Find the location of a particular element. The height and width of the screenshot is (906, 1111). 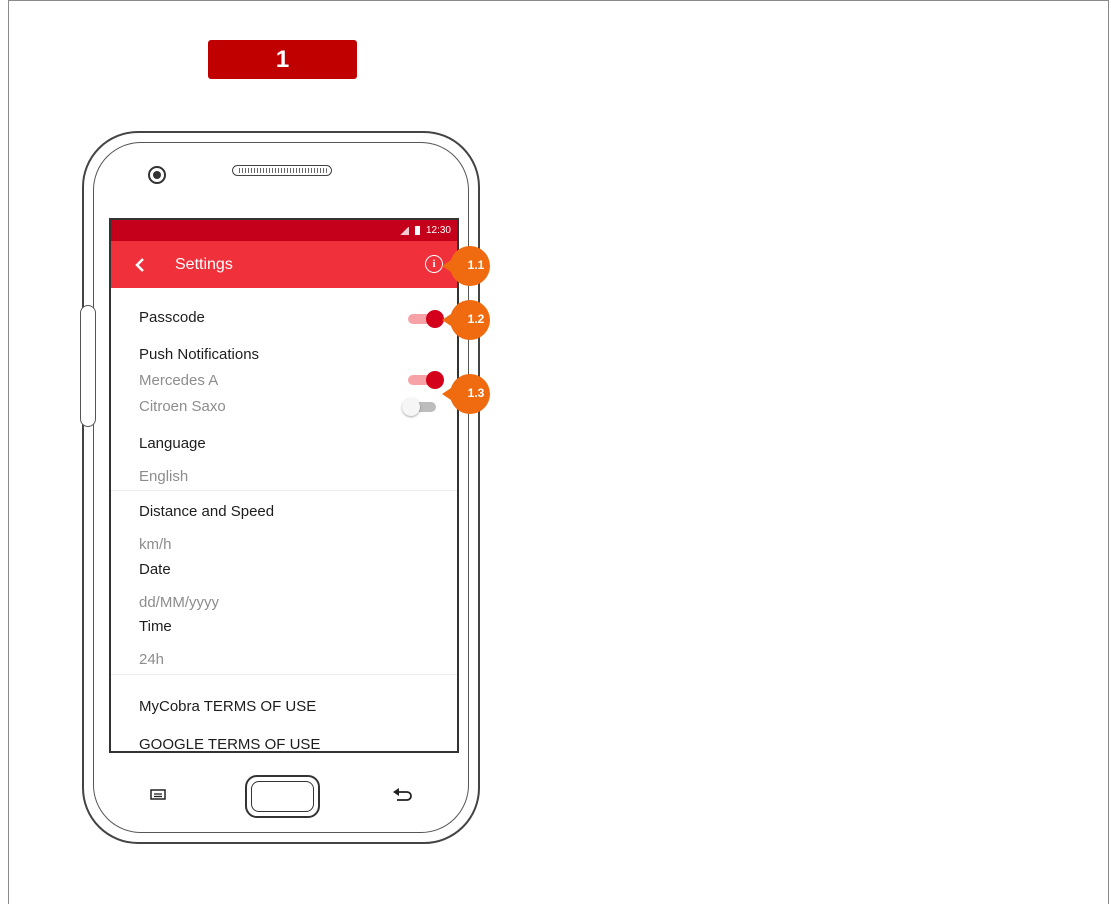

speaker-grille is located at coordinates (282, 170).